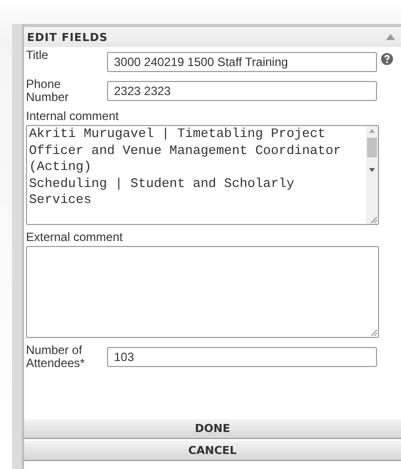  What do you see at coordinates (48, 91) in the screenshot?
I see `field-label: Phone Number` at bounding box center [48, 91].